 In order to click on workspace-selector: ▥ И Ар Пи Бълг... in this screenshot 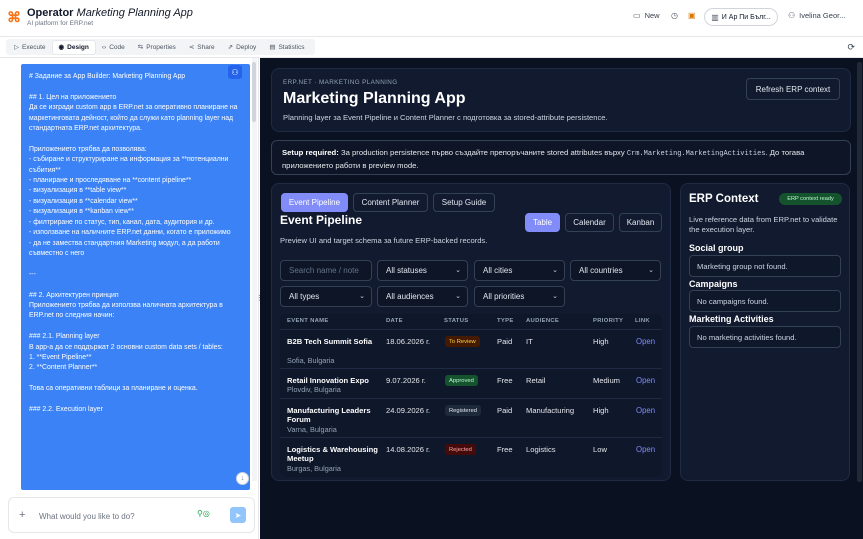, I will do `click(741, 17)`.